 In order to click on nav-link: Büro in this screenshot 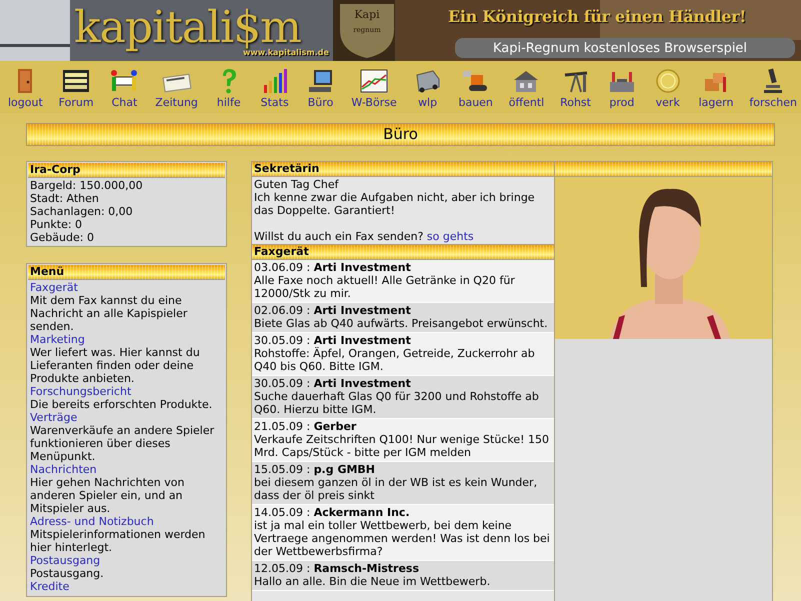, I will do `click(321, 90)`.